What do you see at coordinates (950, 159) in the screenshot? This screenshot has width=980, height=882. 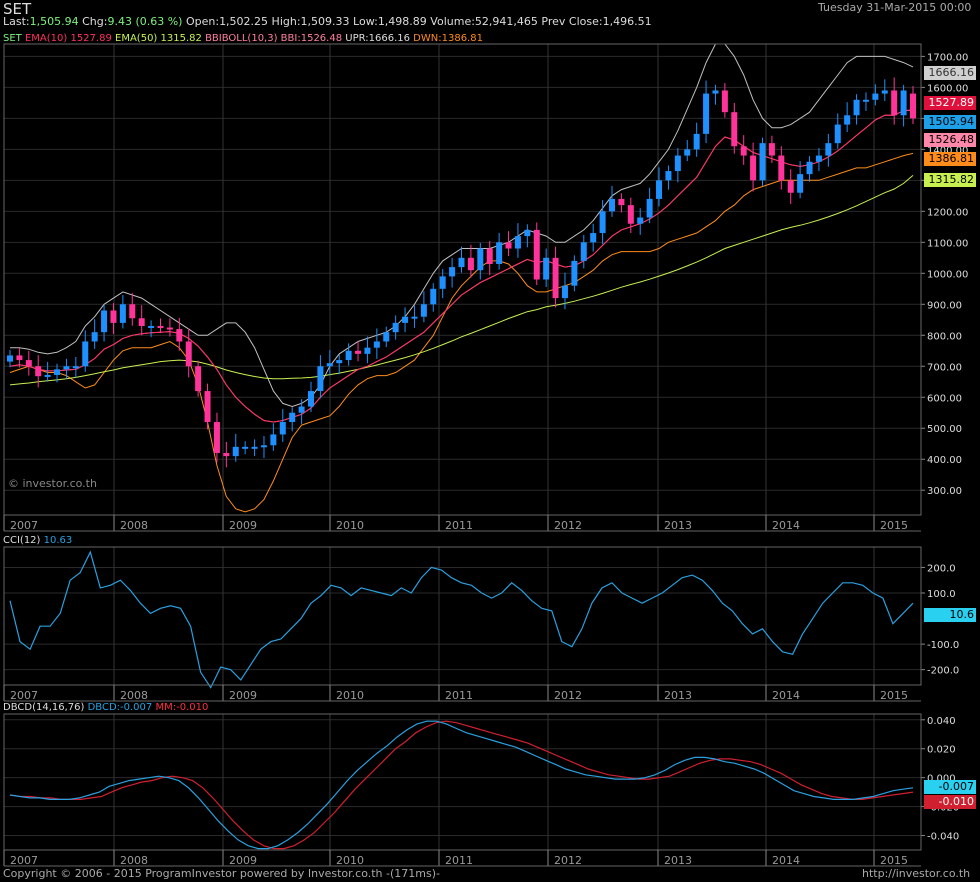 I see `dwn-tag: 1386.81` at bounding box center [950, 159].